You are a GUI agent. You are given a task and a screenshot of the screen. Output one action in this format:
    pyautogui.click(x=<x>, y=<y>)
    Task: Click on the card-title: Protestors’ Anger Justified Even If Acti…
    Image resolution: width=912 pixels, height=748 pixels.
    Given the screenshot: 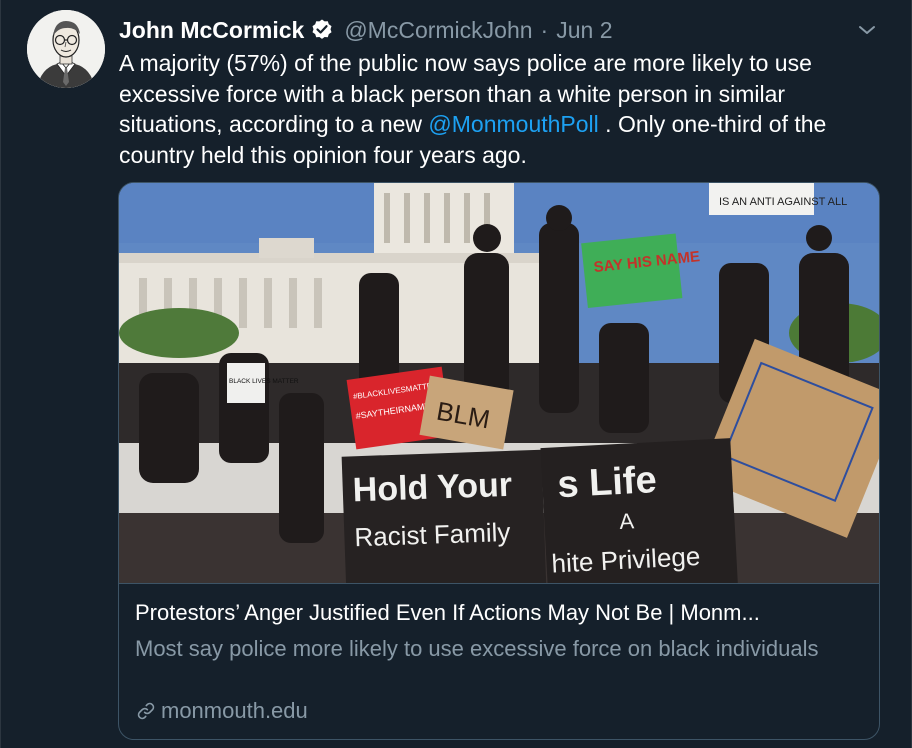 What is the action you would take?
    pyautogui.click(x=500, y=613)
    